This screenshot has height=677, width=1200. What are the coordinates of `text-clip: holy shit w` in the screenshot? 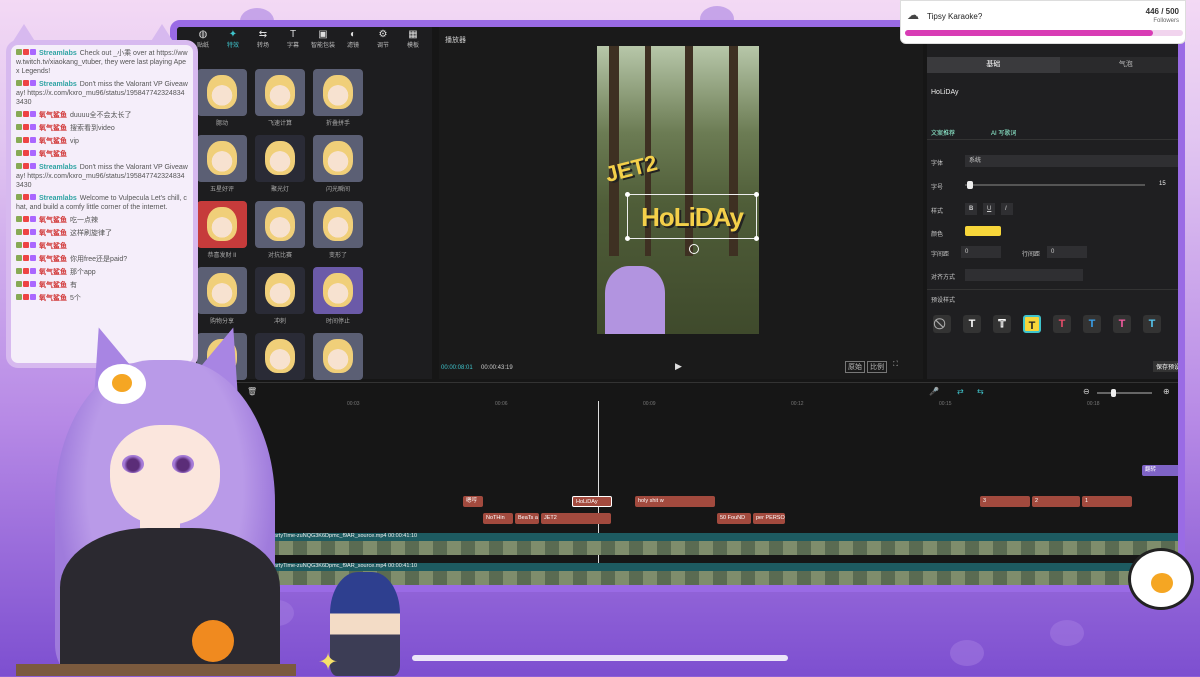 It's located at (675, 501).